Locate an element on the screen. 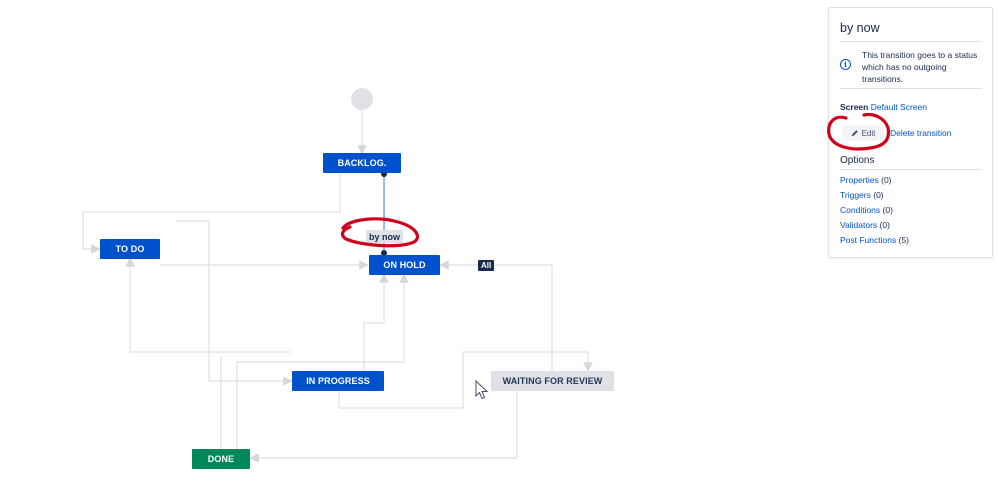 Image resolution: width=999 pixels, height=498 pixels. screen-row: Screen Default Screen is located at coordinates (883, 107).